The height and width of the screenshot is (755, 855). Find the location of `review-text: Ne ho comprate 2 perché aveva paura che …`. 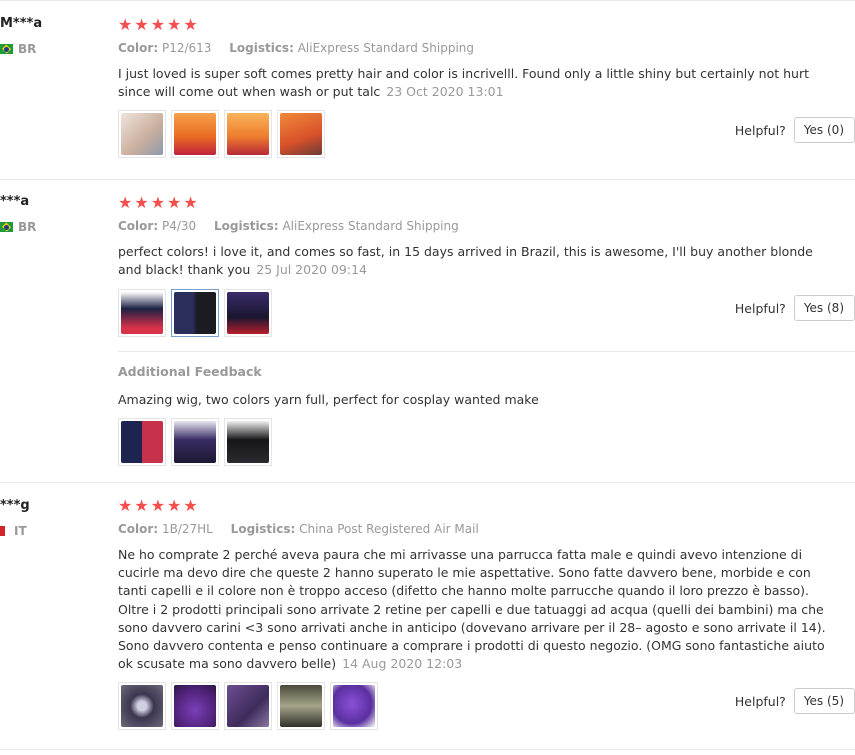

review-text: Ne ho comprate 2 perché aveva paura che … is located at coordinates (478, 609).